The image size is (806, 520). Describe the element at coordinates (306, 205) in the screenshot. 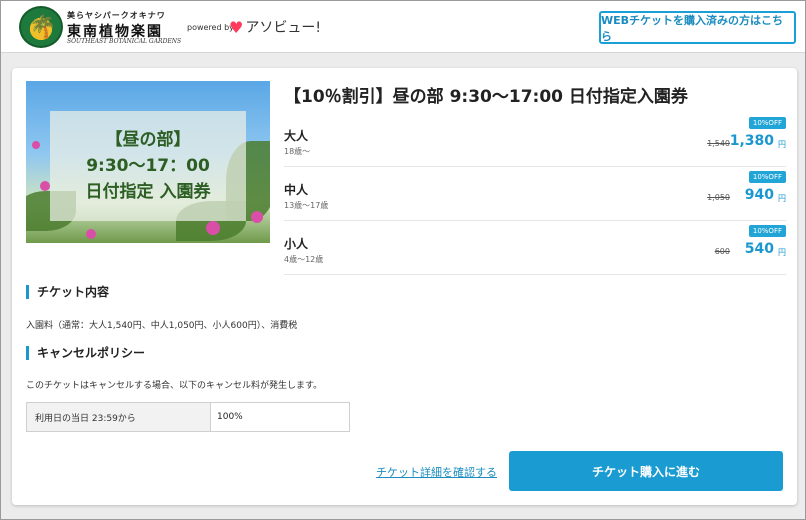

I see `price-age: 13歳〜17歳` at that location.